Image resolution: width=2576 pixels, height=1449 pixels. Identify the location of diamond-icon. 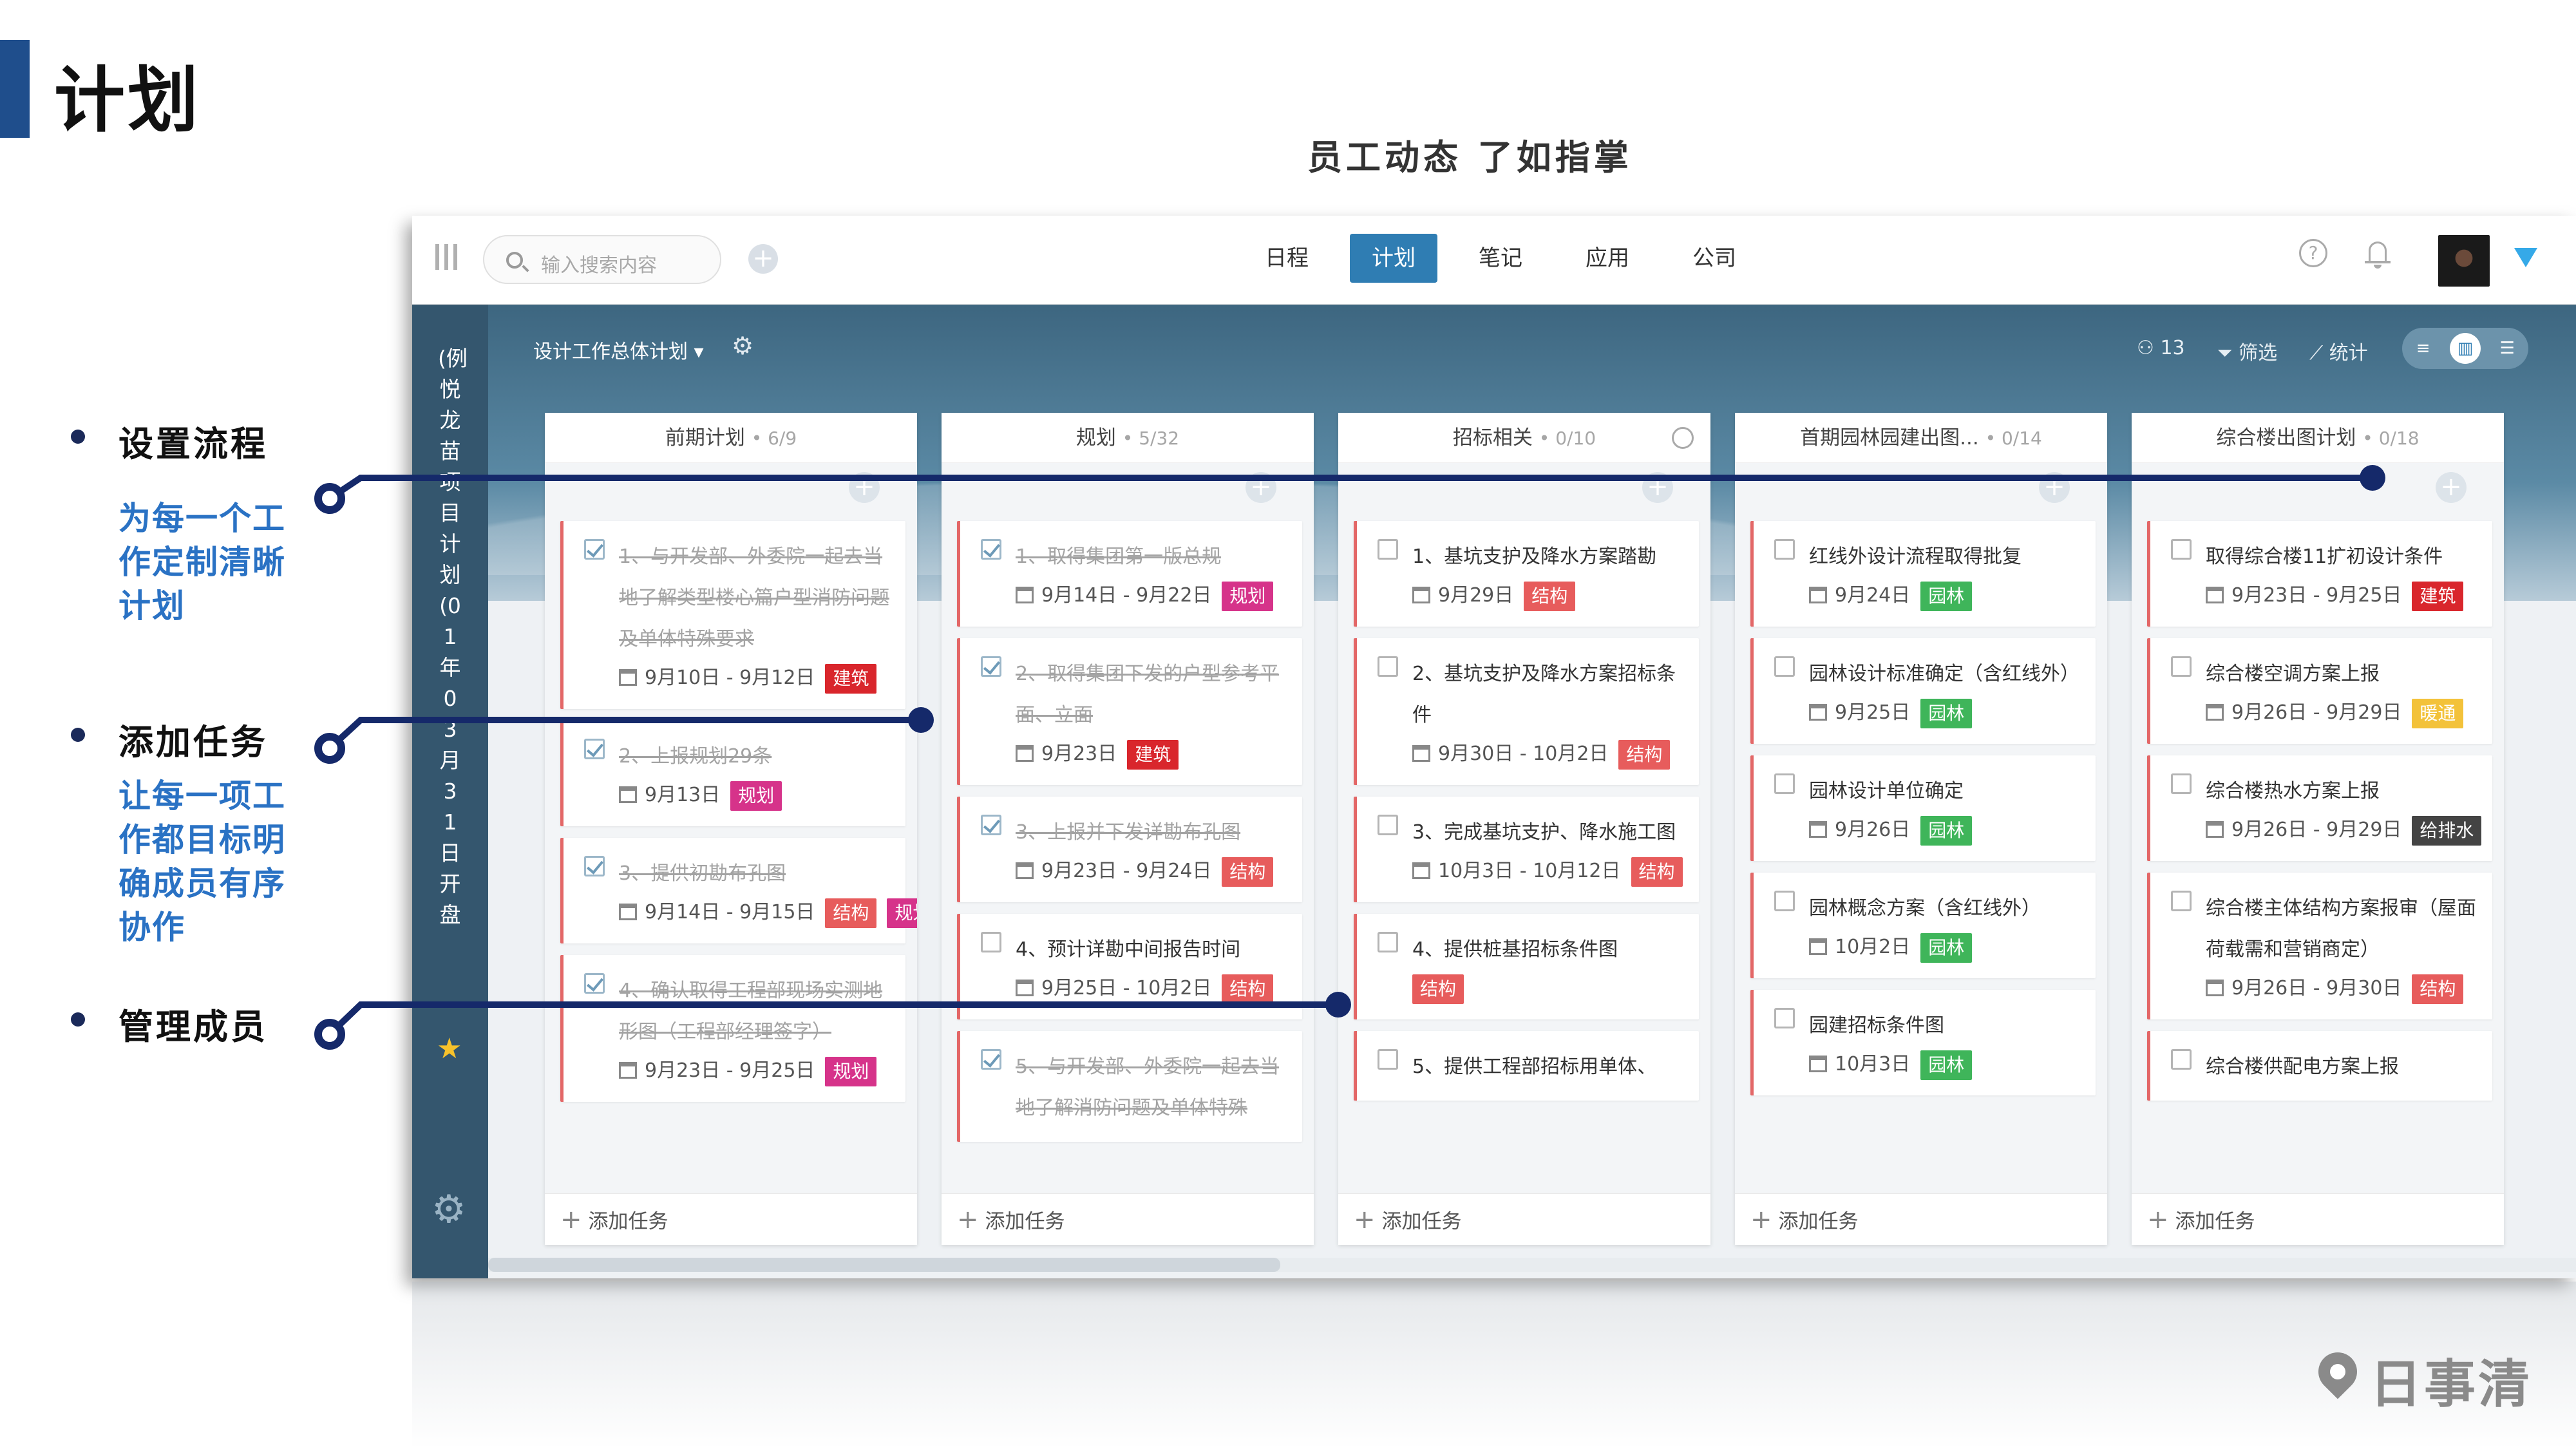
(2525, 257).